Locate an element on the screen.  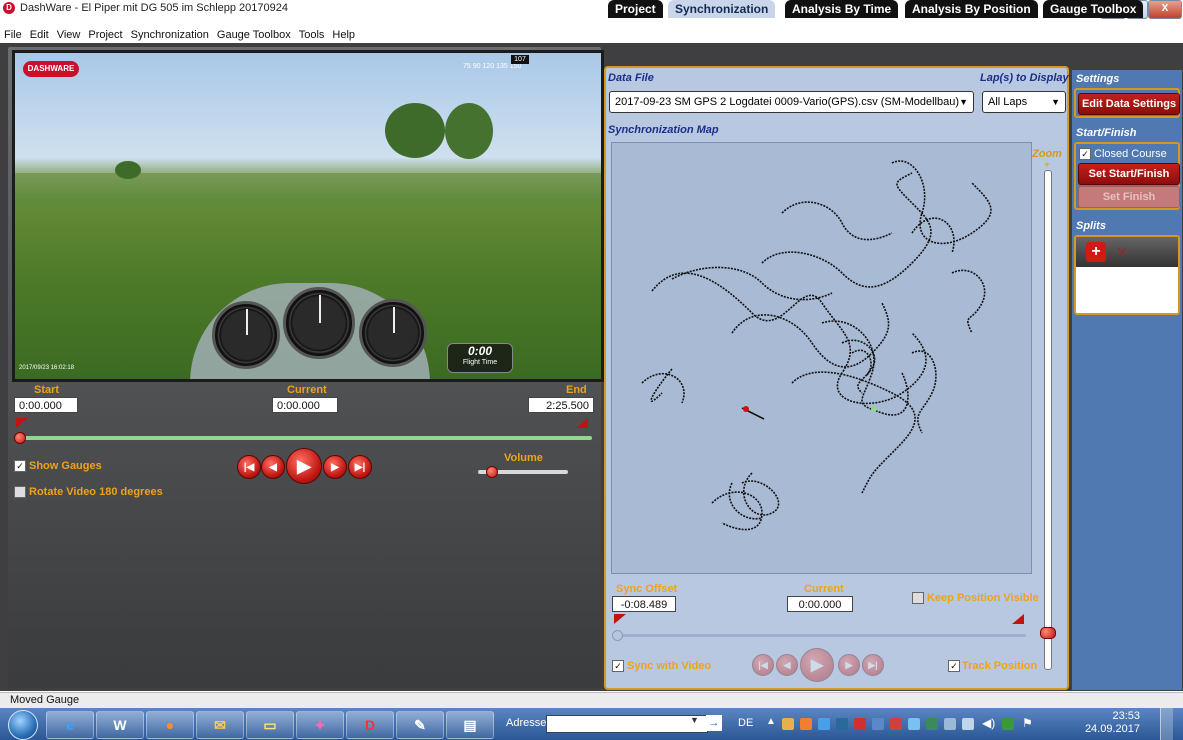
skip-start-button: |◀ is located at coordinates (249, 467).